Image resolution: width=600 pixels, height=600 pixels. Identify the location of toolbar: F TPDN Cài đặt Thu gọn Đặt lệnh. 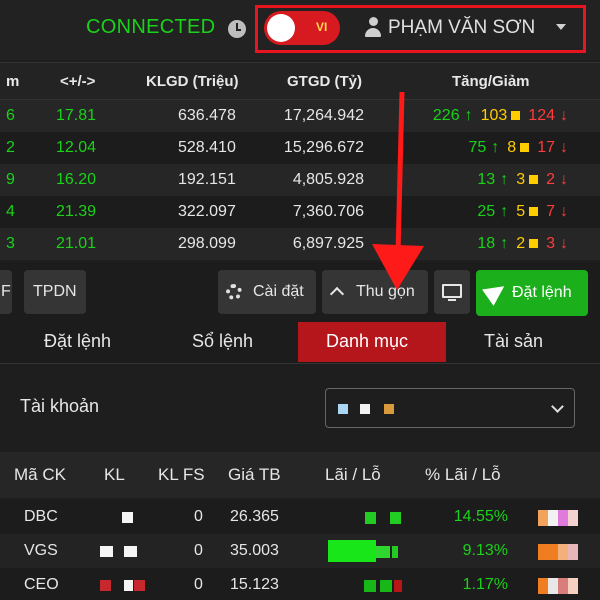
(300, 292).